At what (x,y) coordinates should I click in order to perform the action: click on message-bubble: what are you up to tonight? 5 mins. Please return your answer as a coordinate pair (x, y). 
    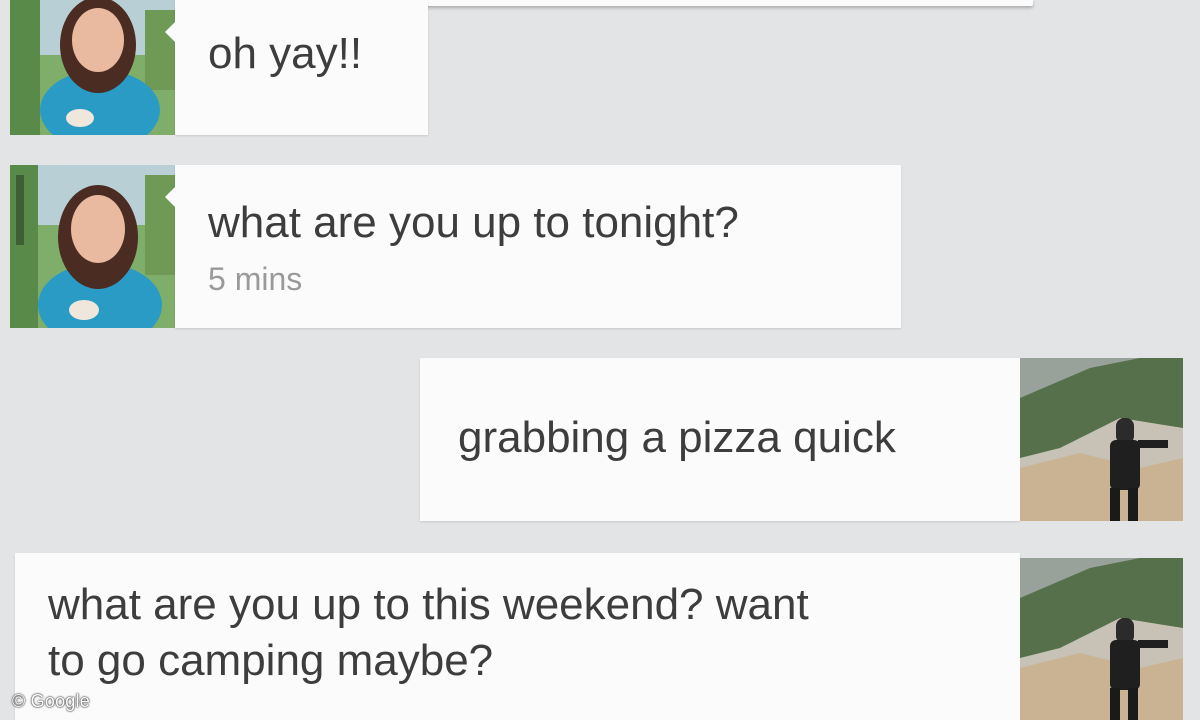
    Looking at the image, I should click on (533, 246).